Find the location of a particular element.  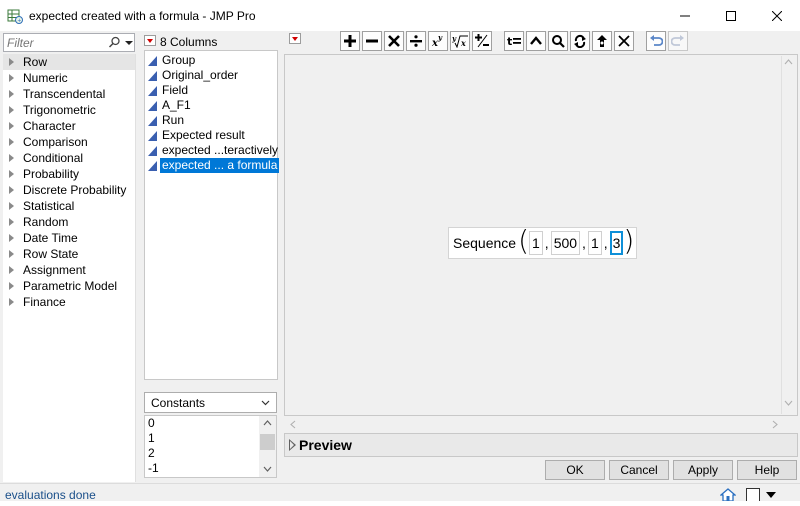

column-item-run: Run is located at coordinates (211, 120).